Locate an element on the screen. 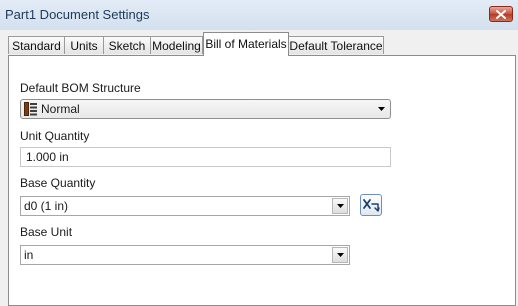 The width and height of the screenshot is (518, 306). base-quantity-arrow is located at coordinates (340, 206).